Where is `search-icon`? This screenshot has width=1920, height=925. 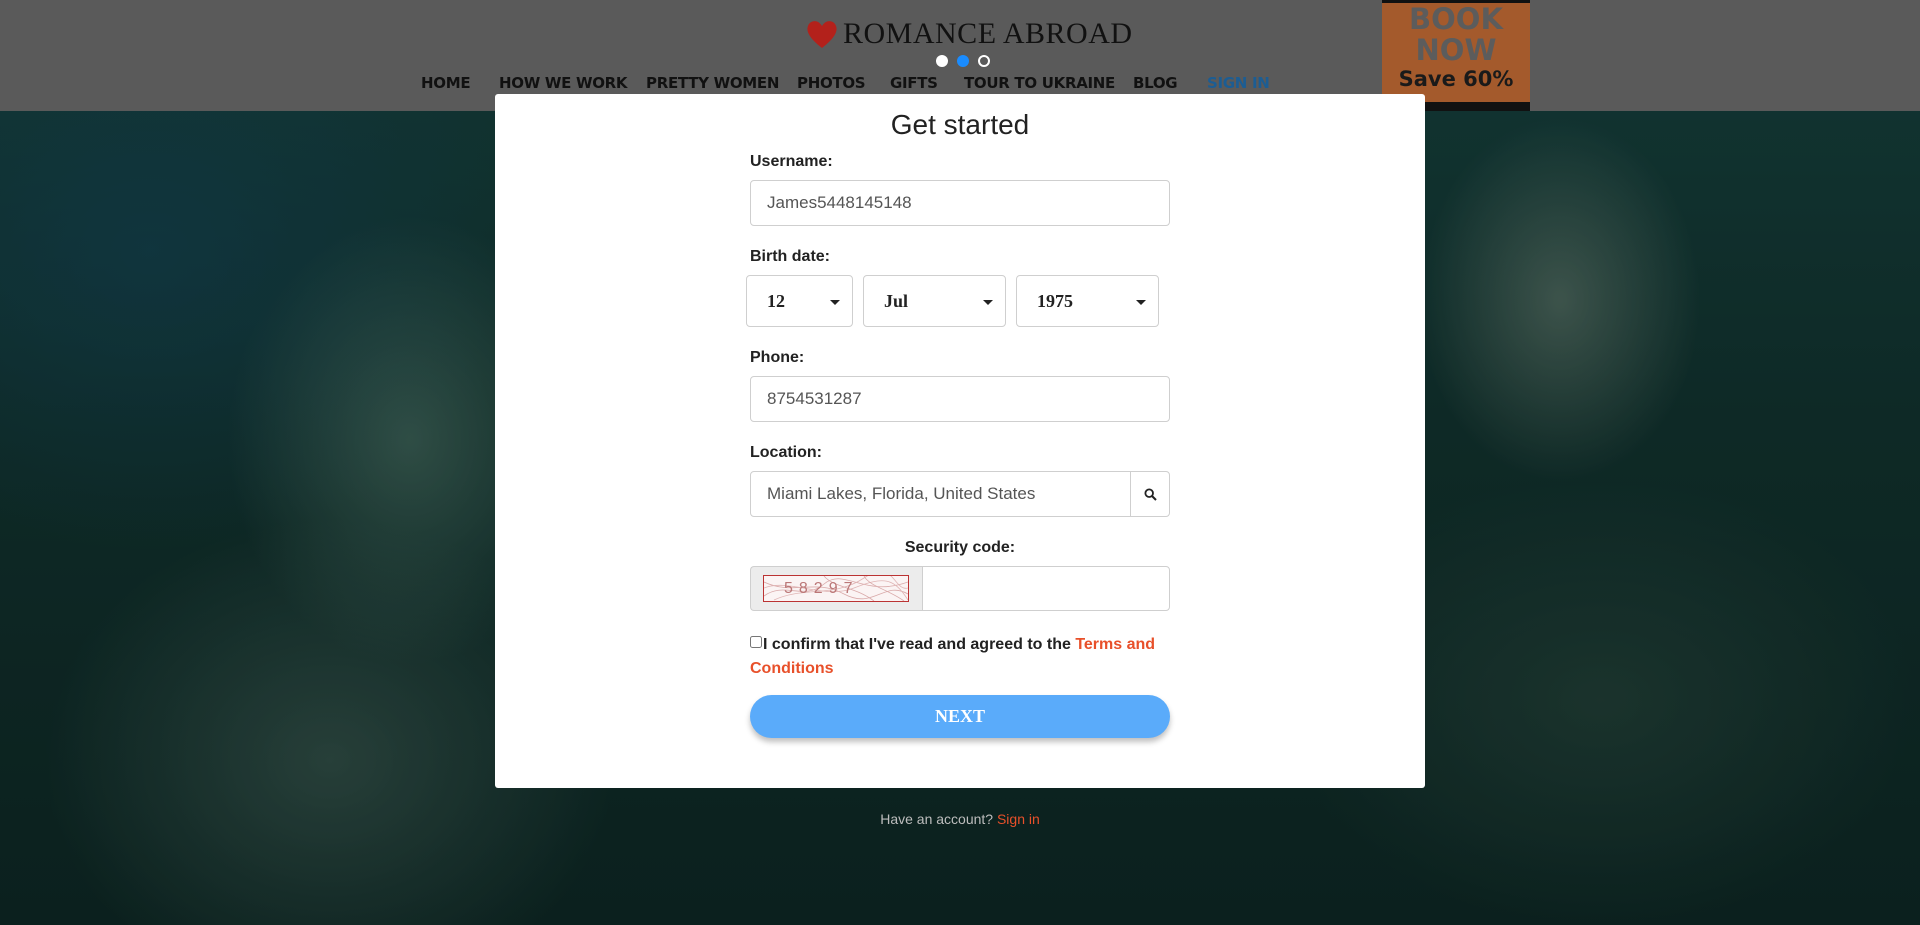
search-icon is located at coordinates (1150, 494).